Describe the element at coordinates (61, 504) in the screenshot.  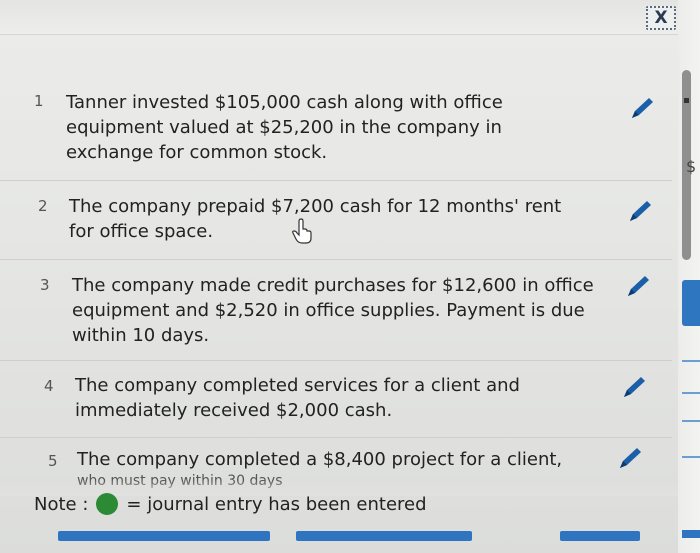
I see `note-label: Note :` at that location.